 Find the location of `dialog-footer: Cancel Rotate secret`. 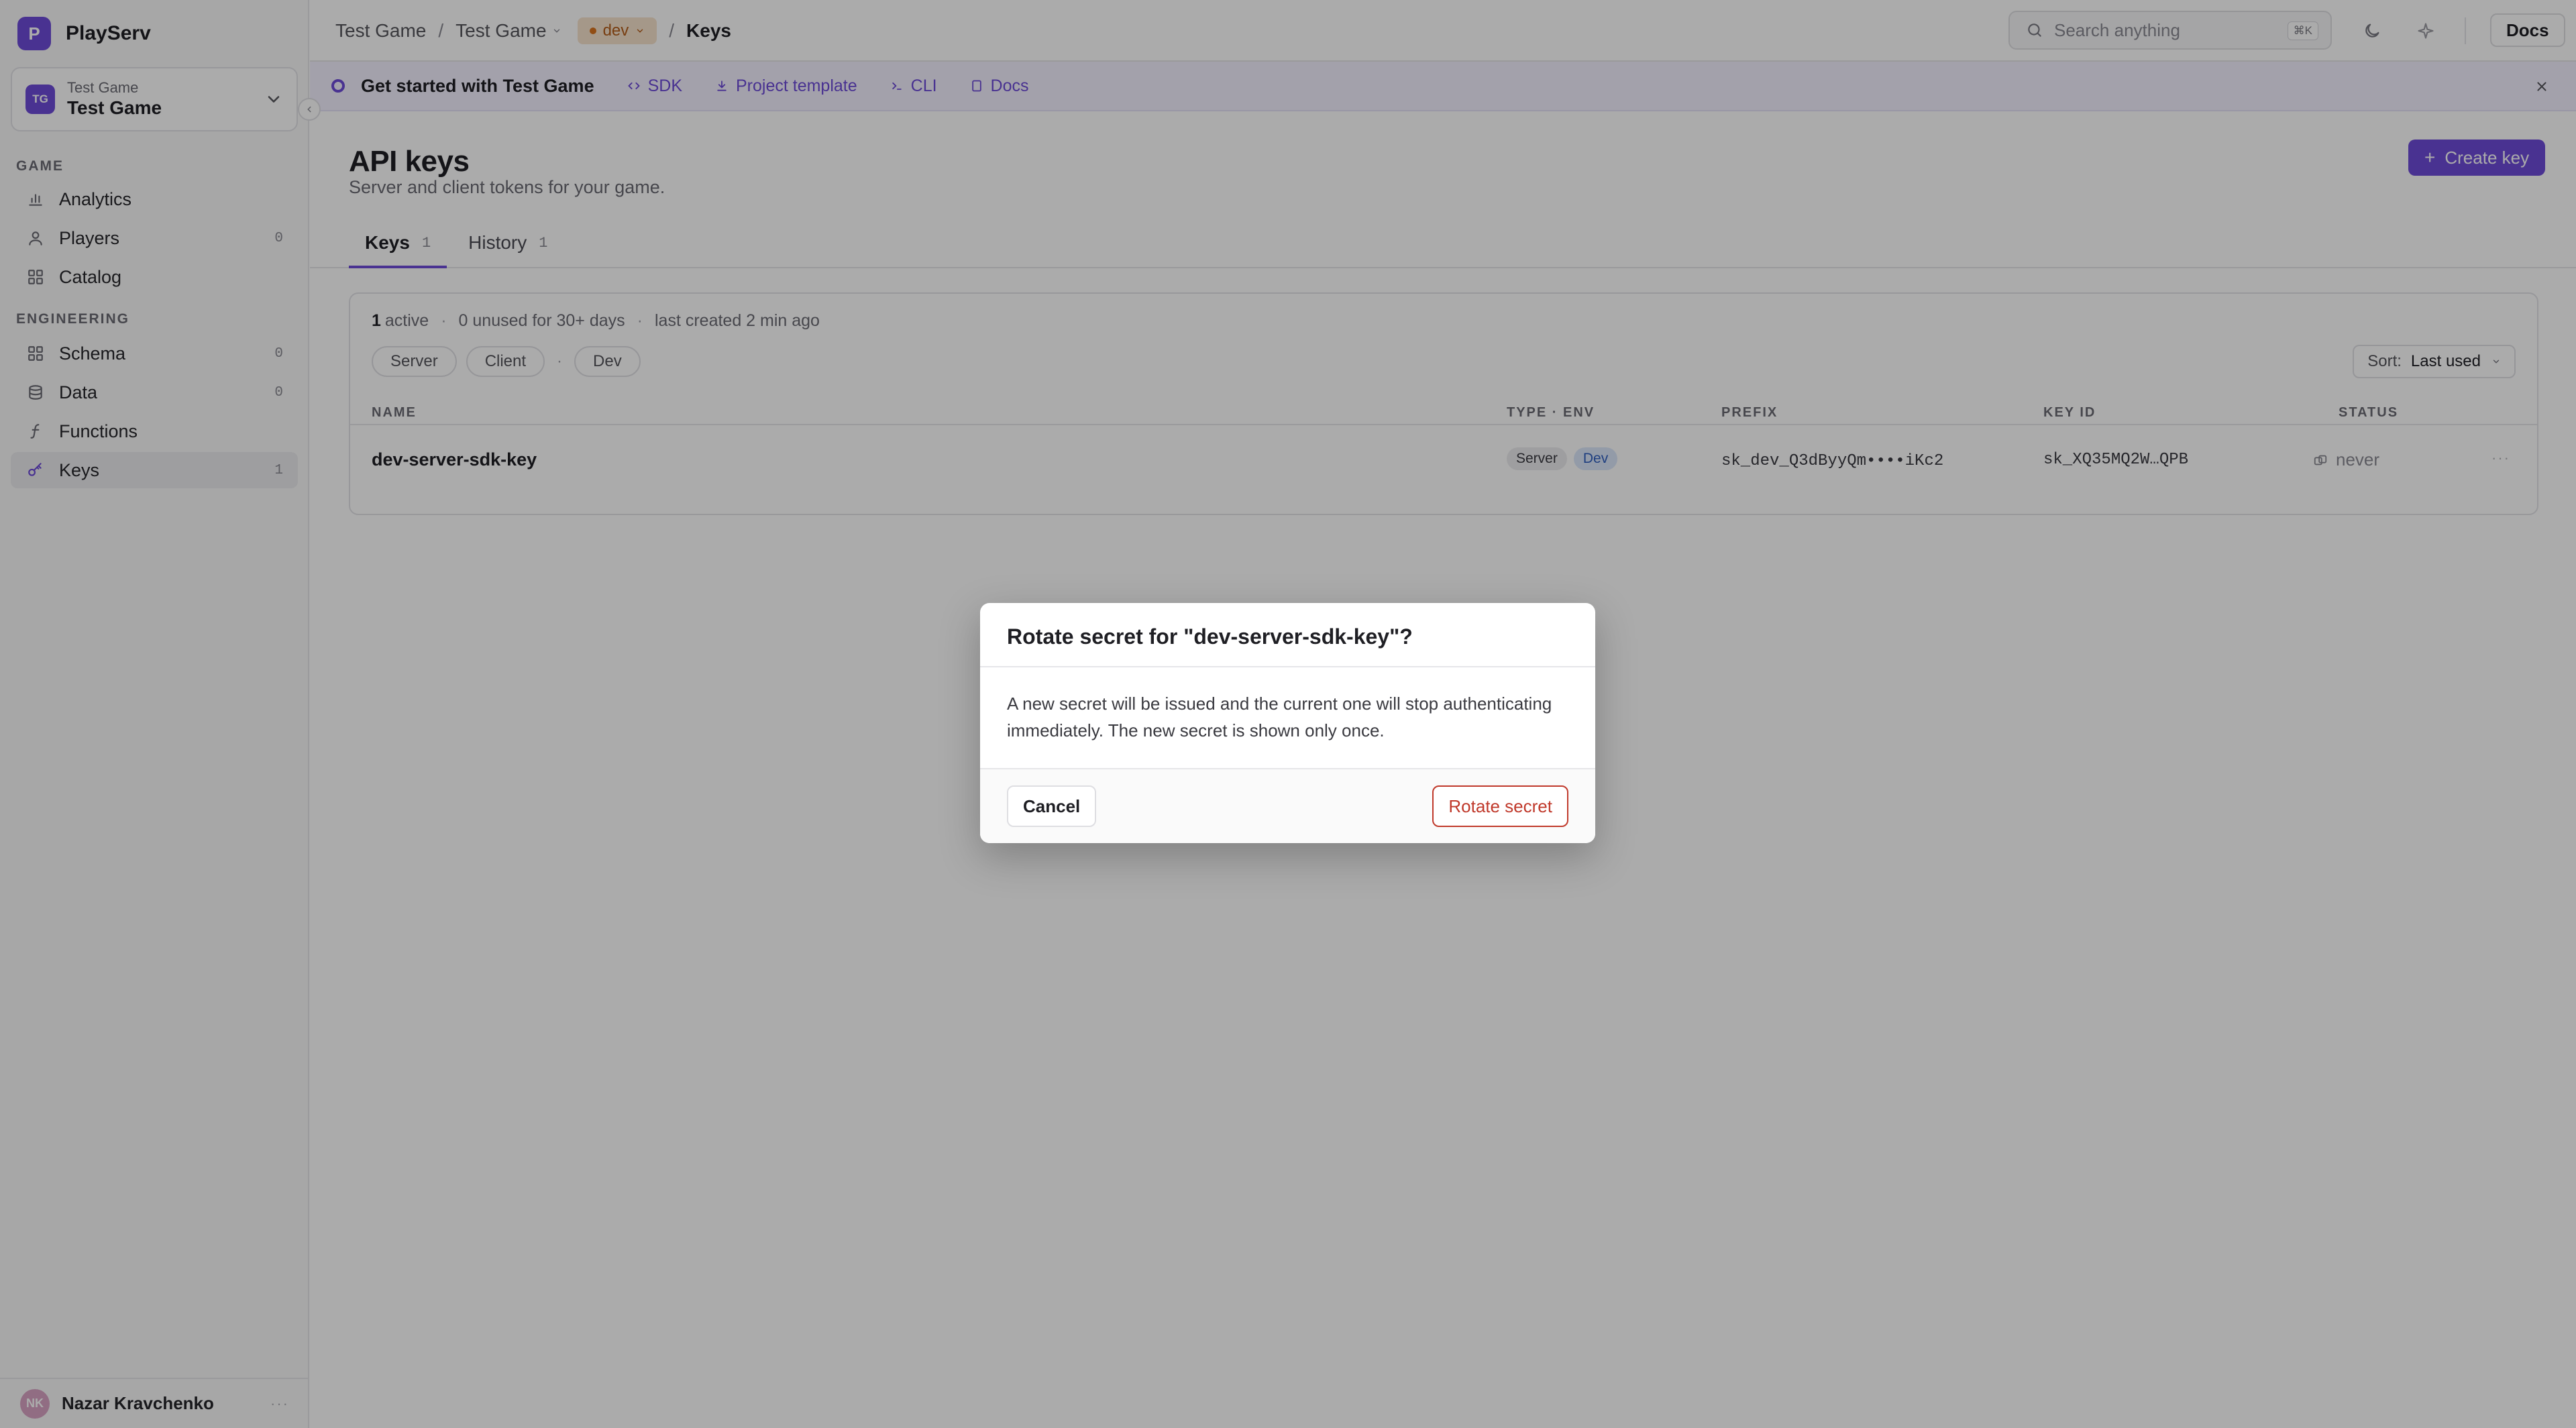

dialog-footer: Cancel Rotate secret is located at coordinates (1287, 805).